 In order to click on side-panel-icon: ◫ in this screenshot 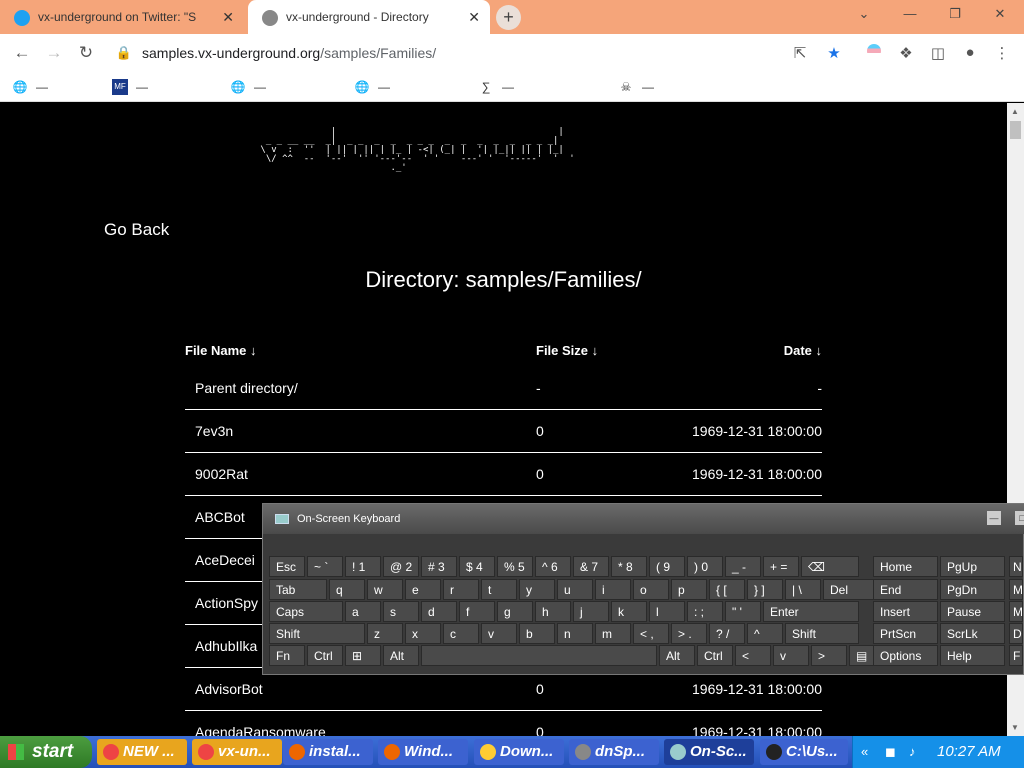, I will do `click(938, 53)`.